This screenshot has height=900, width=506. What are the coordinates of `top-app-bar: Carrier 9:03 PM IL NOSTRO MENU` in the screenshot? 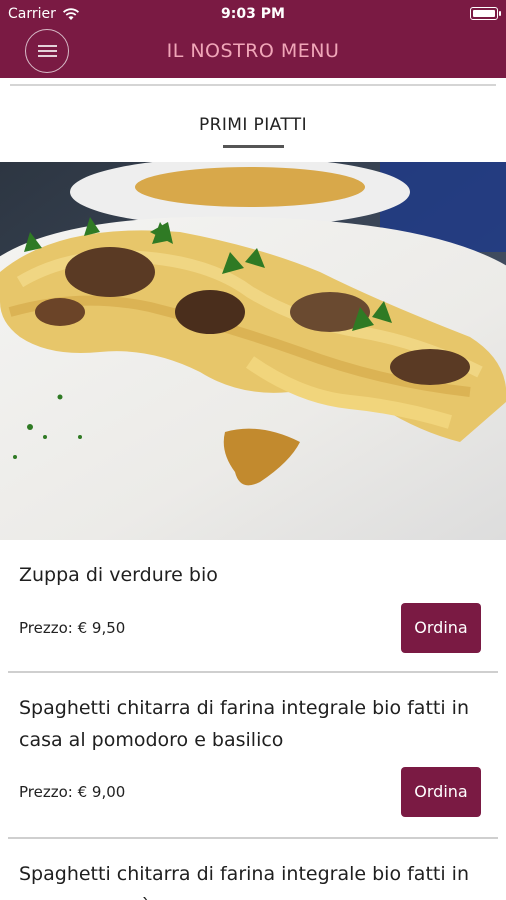 It's located at (253, 39).